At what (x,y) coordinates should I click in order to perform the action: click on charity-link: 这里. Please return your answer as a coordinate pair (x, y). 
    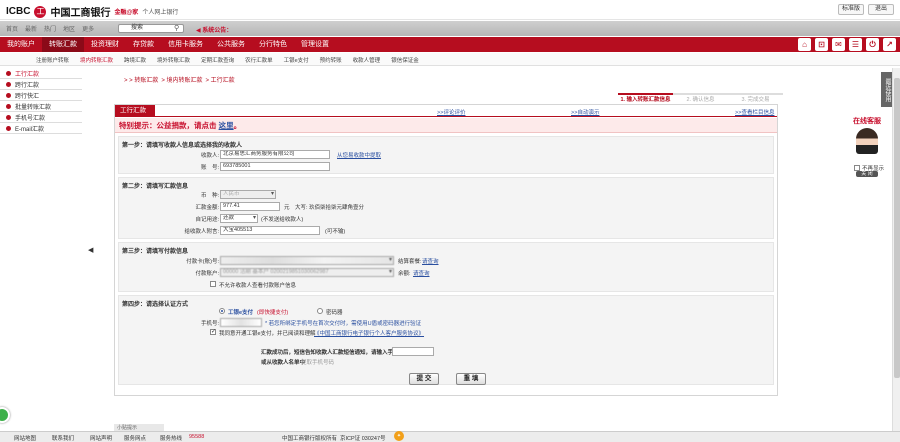
    Looking at the image, I should click on (226, 125).